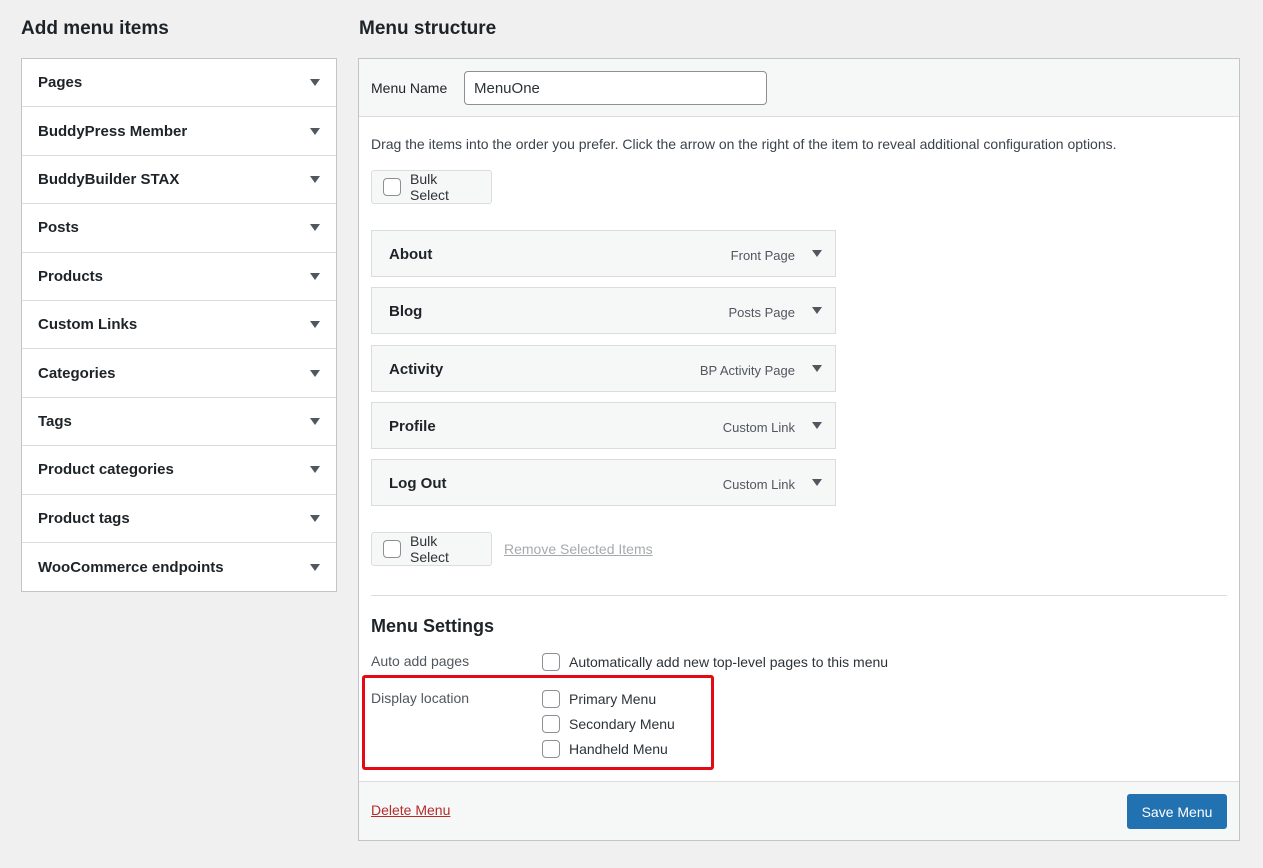 The height and width of the screenshot is (868, 1263). I want to click on accordion-product-categories: Product categories, so click(179, 470).